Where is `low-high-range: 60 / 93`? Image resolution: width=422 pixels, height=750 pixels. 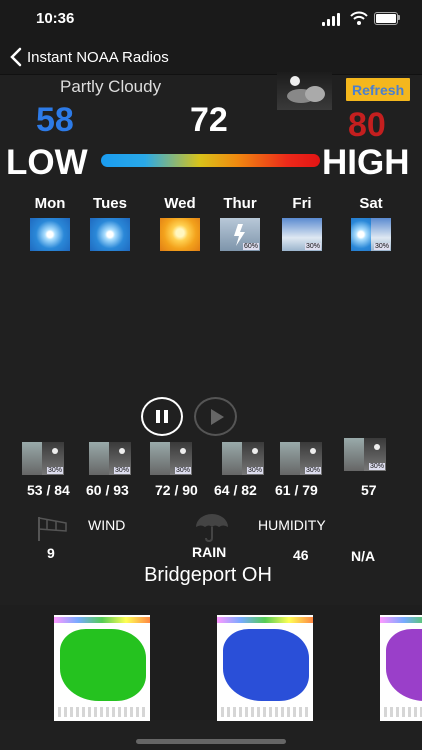 low-high-range: 60 / 93 is located at coordinates (107, 490).